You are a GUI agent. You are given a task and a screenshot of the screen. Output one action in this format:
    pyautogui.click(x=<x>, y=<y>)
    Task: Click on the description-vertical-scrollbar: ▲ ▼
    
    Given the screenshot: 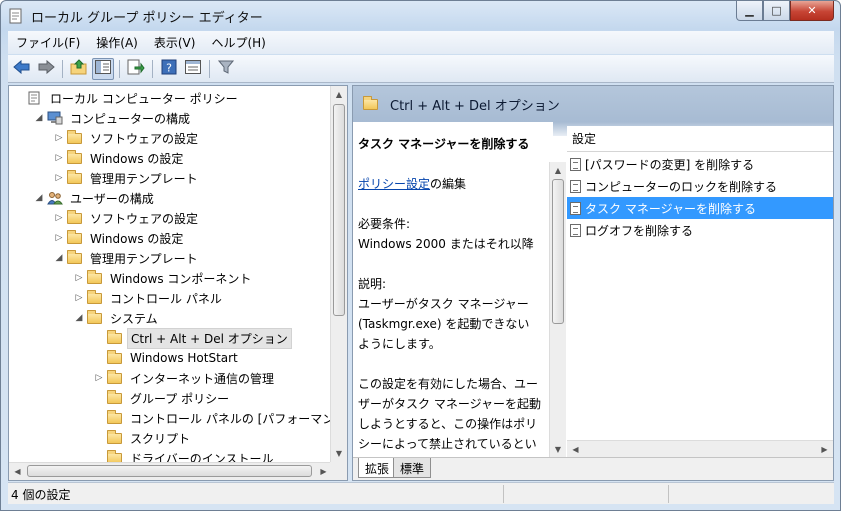 What is the action you would take?
    pyautogui.click(x=557, y=310)
    